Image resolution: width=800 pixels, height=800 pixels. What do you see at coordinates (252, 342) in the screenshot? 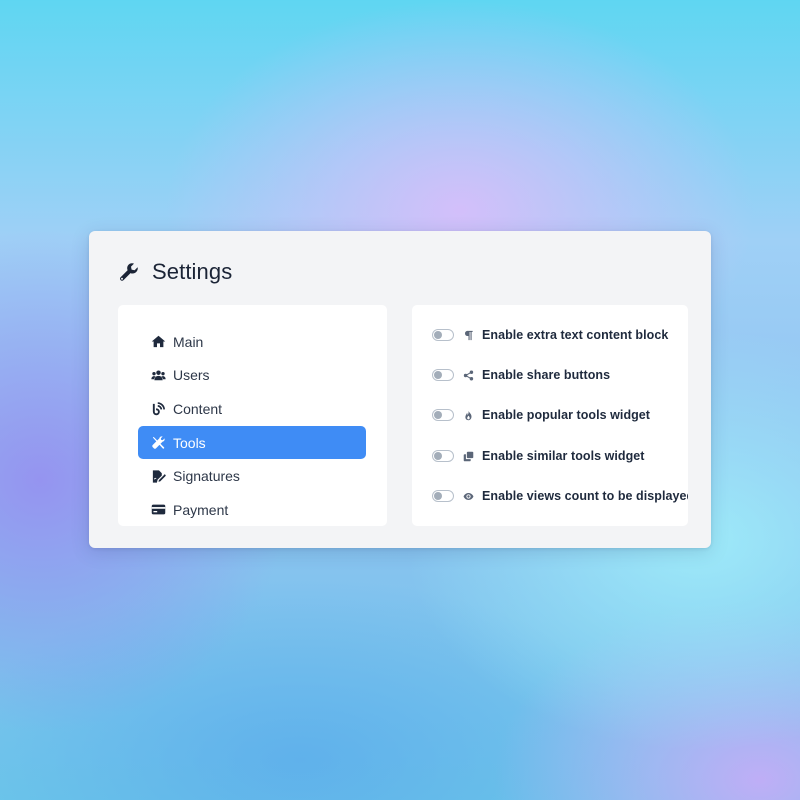
I see `nav-item-main: Main` at bounding box center [252, 342].